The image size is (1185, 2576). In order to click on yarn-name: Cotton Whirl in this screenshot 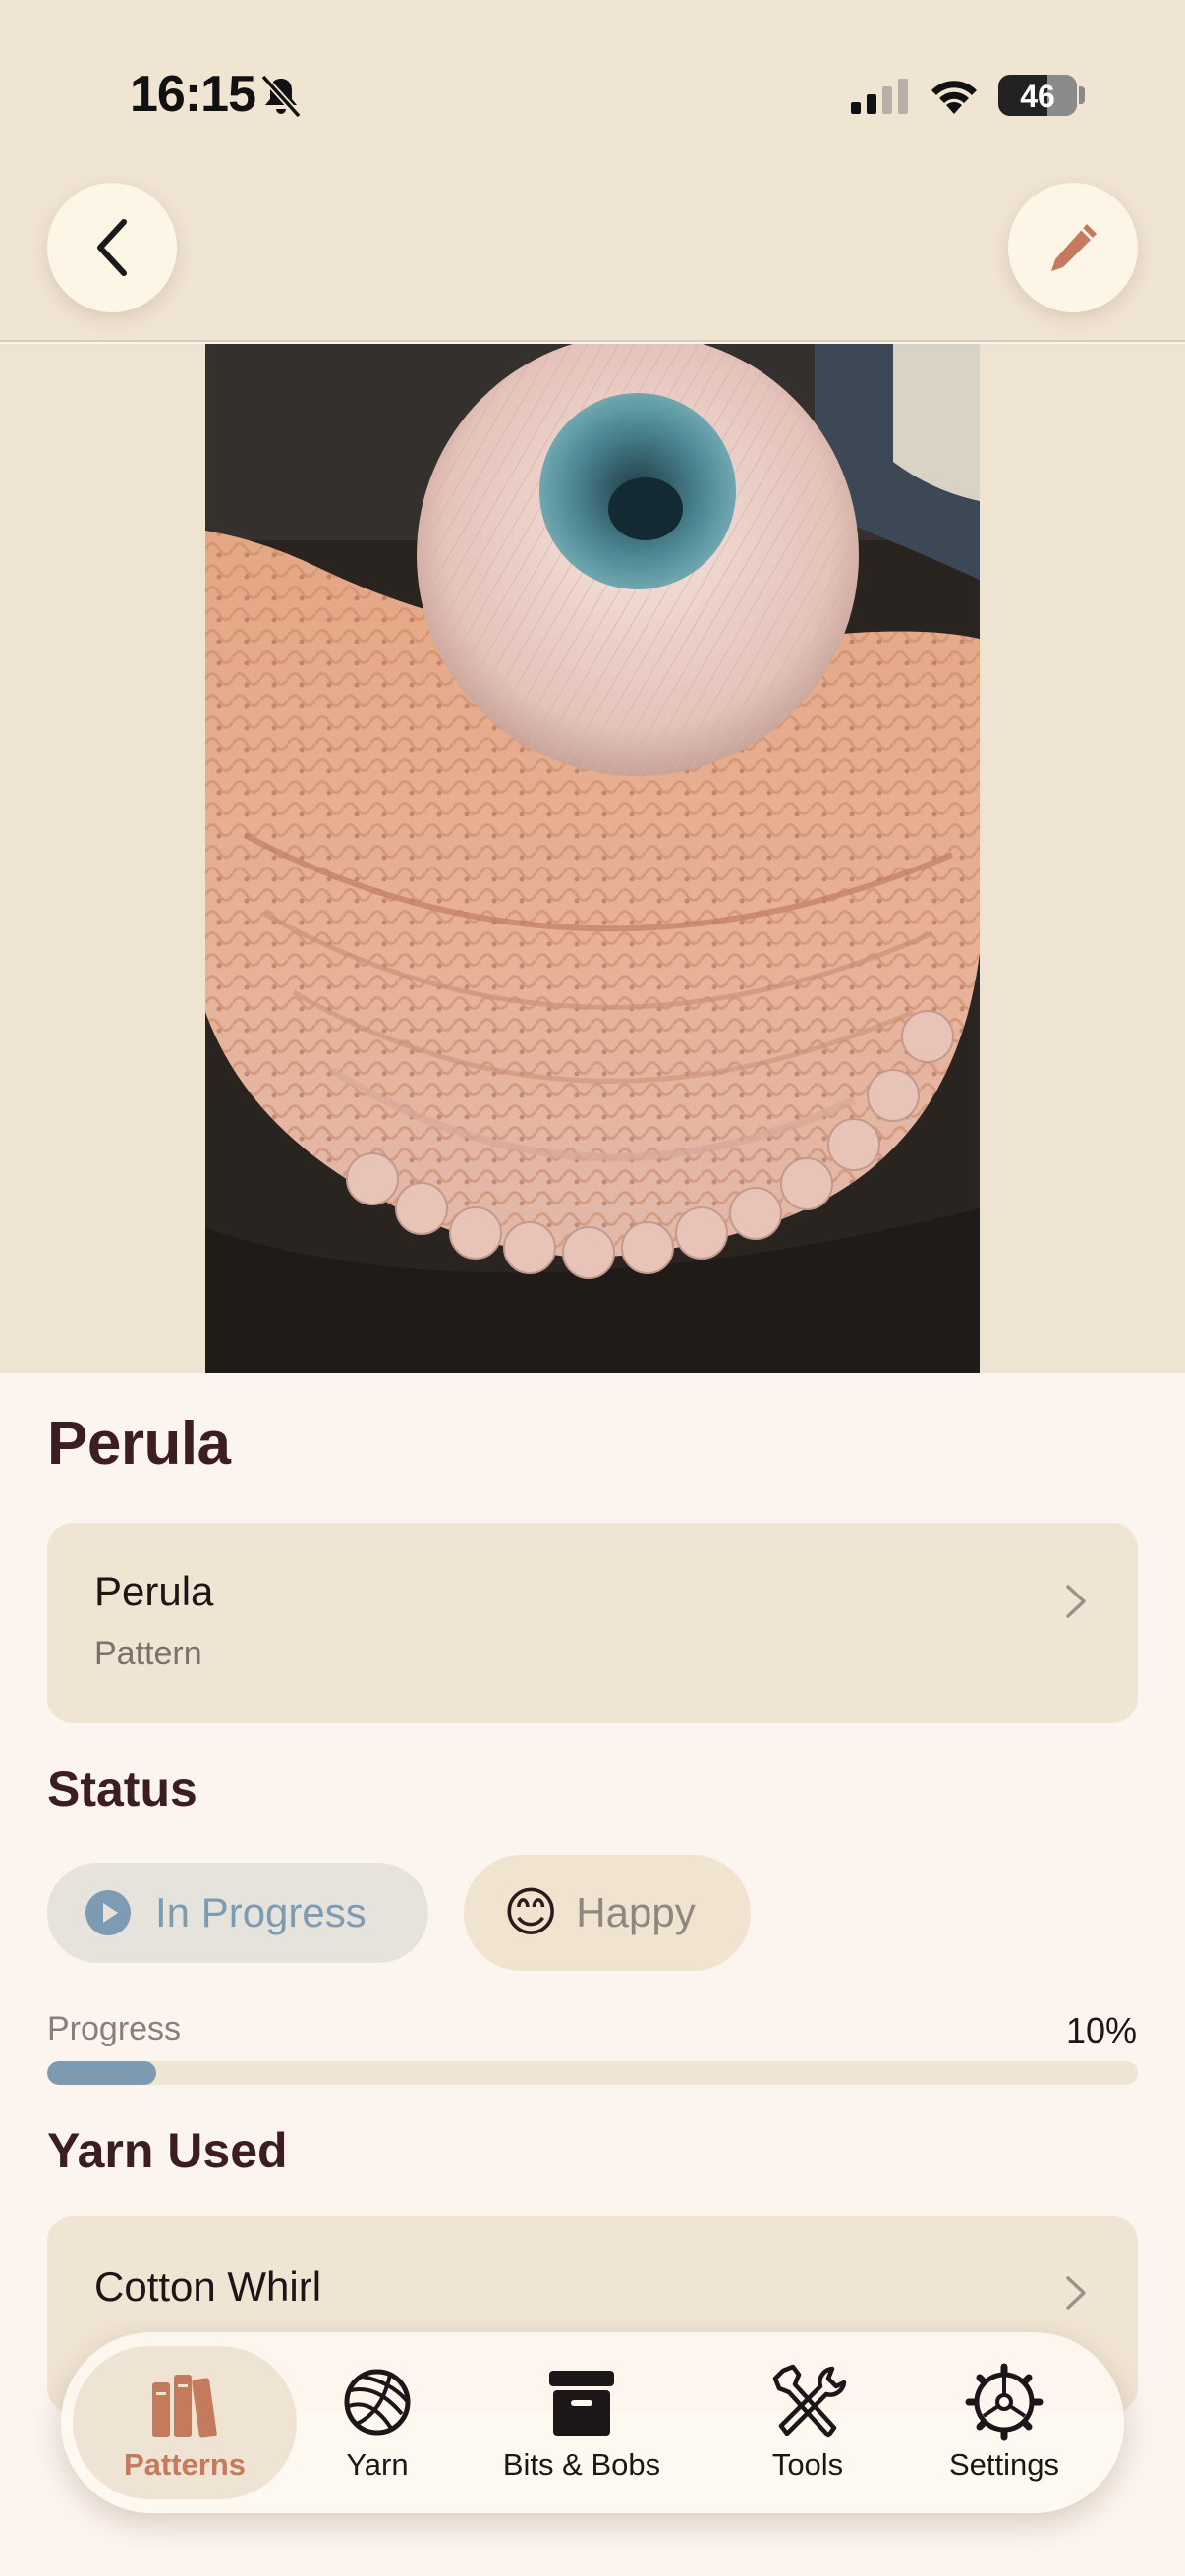, I will do `click(208, 2287)`.